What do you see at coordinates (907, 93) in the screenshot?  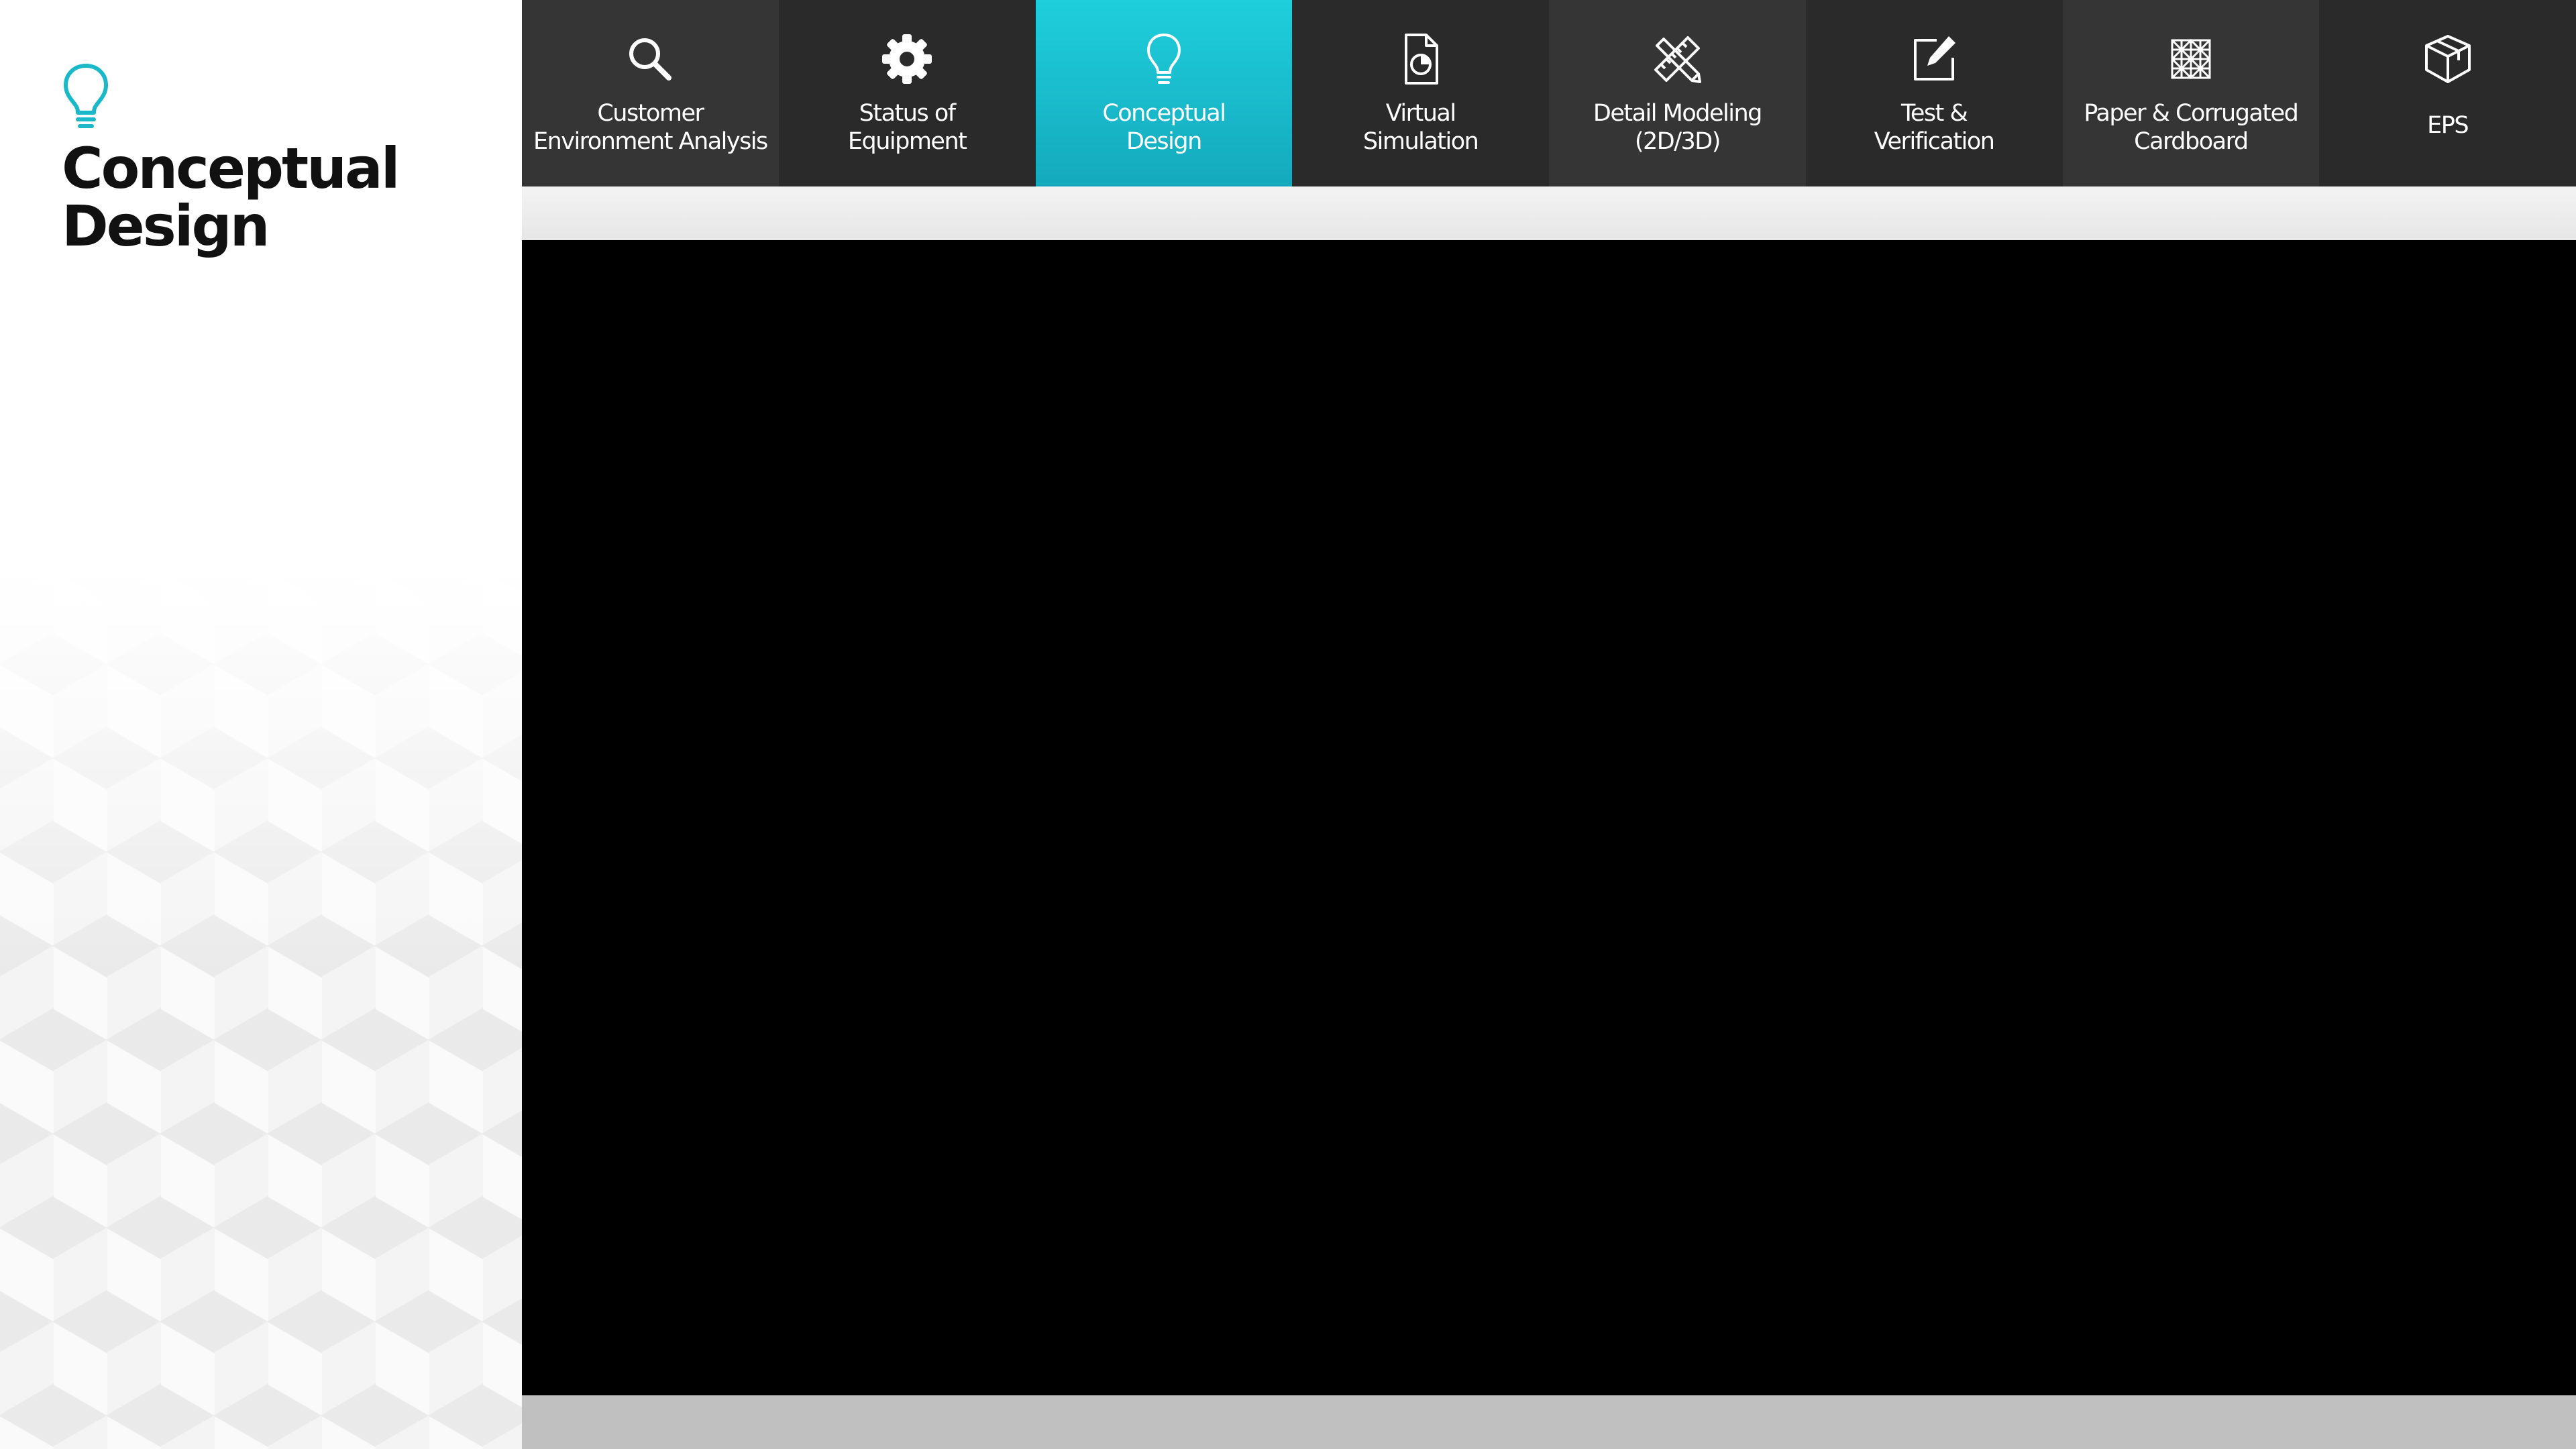 I see `tab-status-of-equipment: Status of Equipment` at bounding box center [907, 93].